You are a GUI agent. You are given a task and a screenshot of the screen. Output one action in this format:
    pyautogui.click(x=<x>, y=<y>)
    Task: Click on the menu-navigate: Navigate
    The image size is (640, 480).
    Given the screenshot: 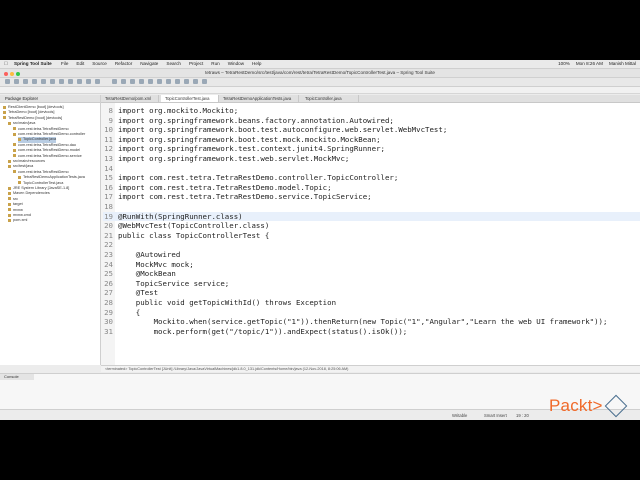 What is the action you would take?
    pyautogui.click(x=149, y=63)
    